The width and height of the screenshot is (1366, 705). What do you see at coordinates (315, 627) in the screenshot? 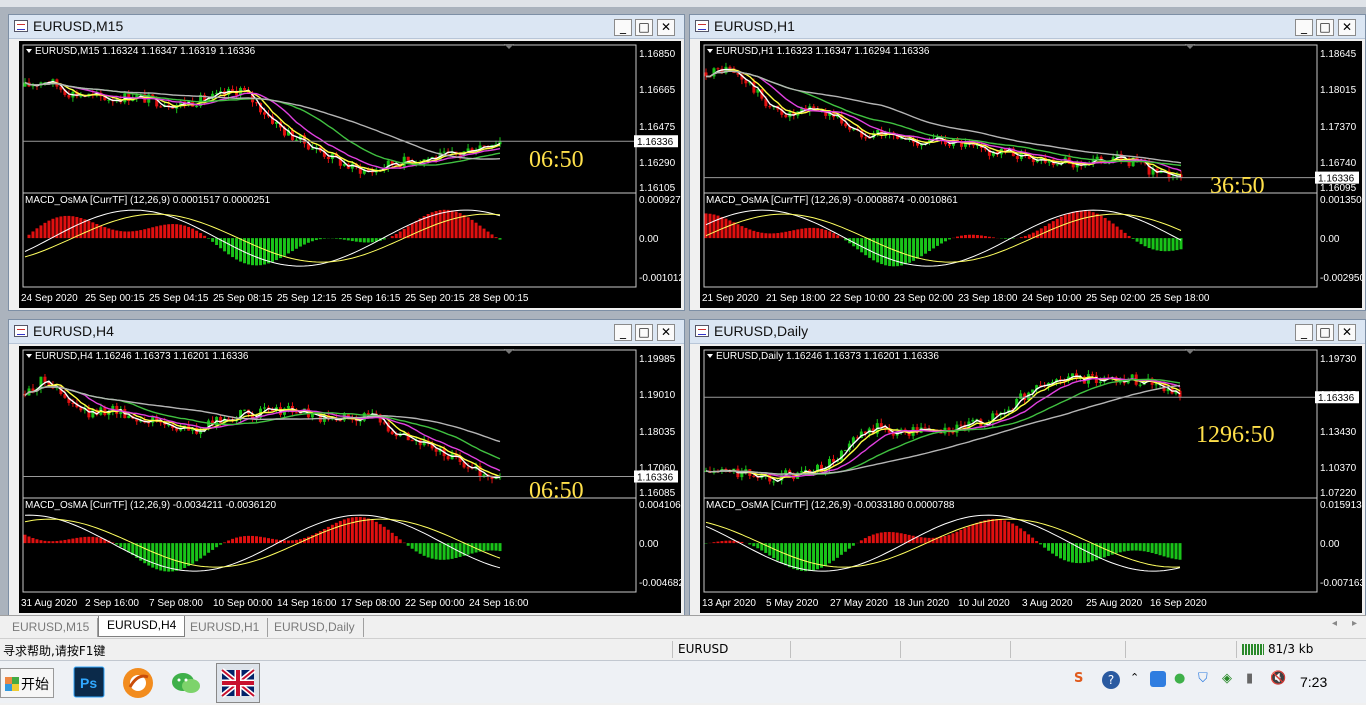
I see `tab-eurusd-daily: EURUSD,Daily` at bounding box center [315, 627].